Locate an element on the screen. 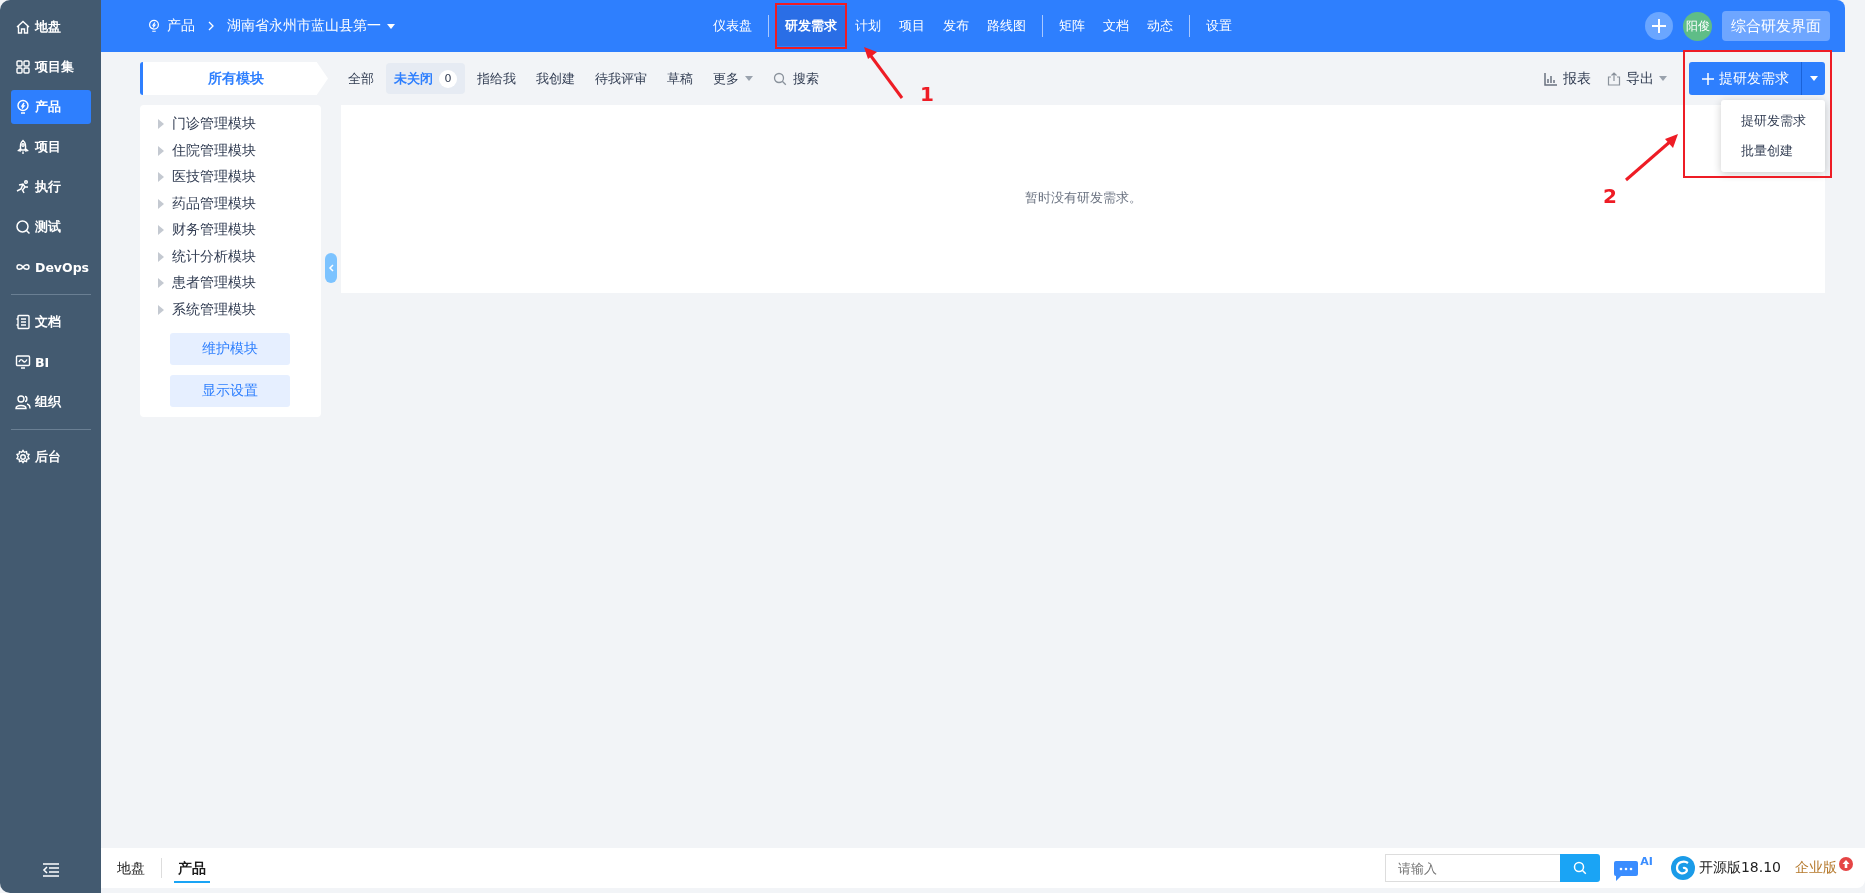  annotation-number: 2 is located at coordinates (1610, 196).